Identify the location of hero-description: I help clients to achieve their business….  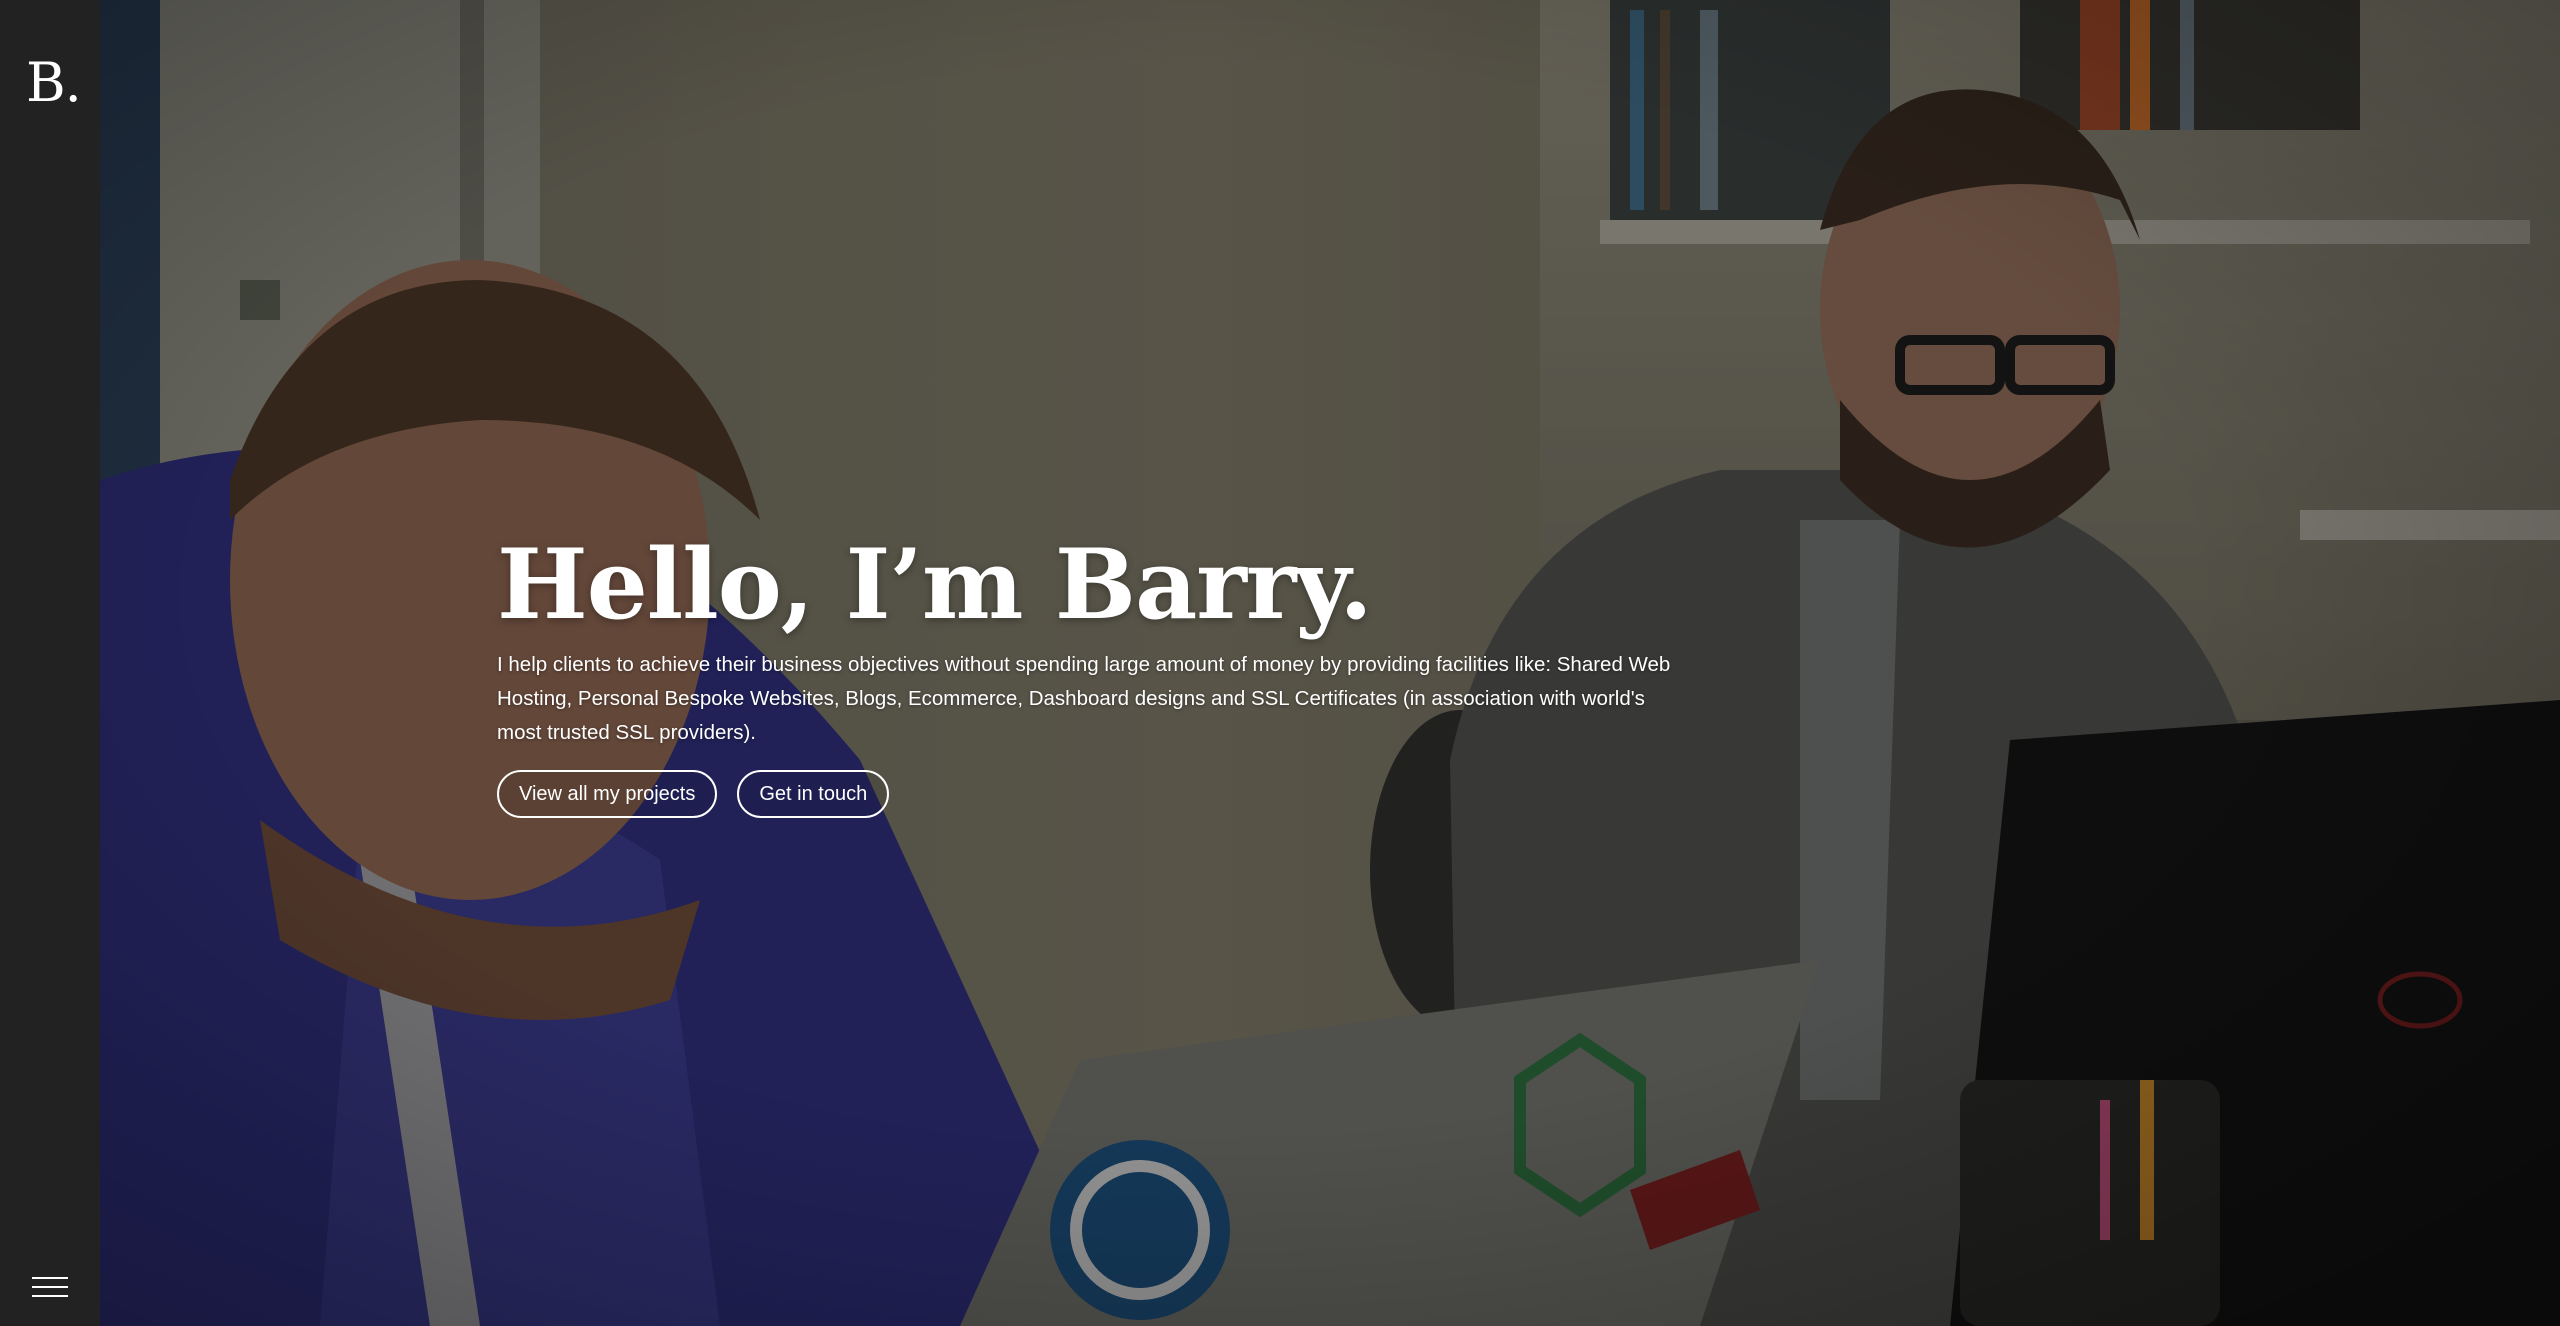
(1084, 699).